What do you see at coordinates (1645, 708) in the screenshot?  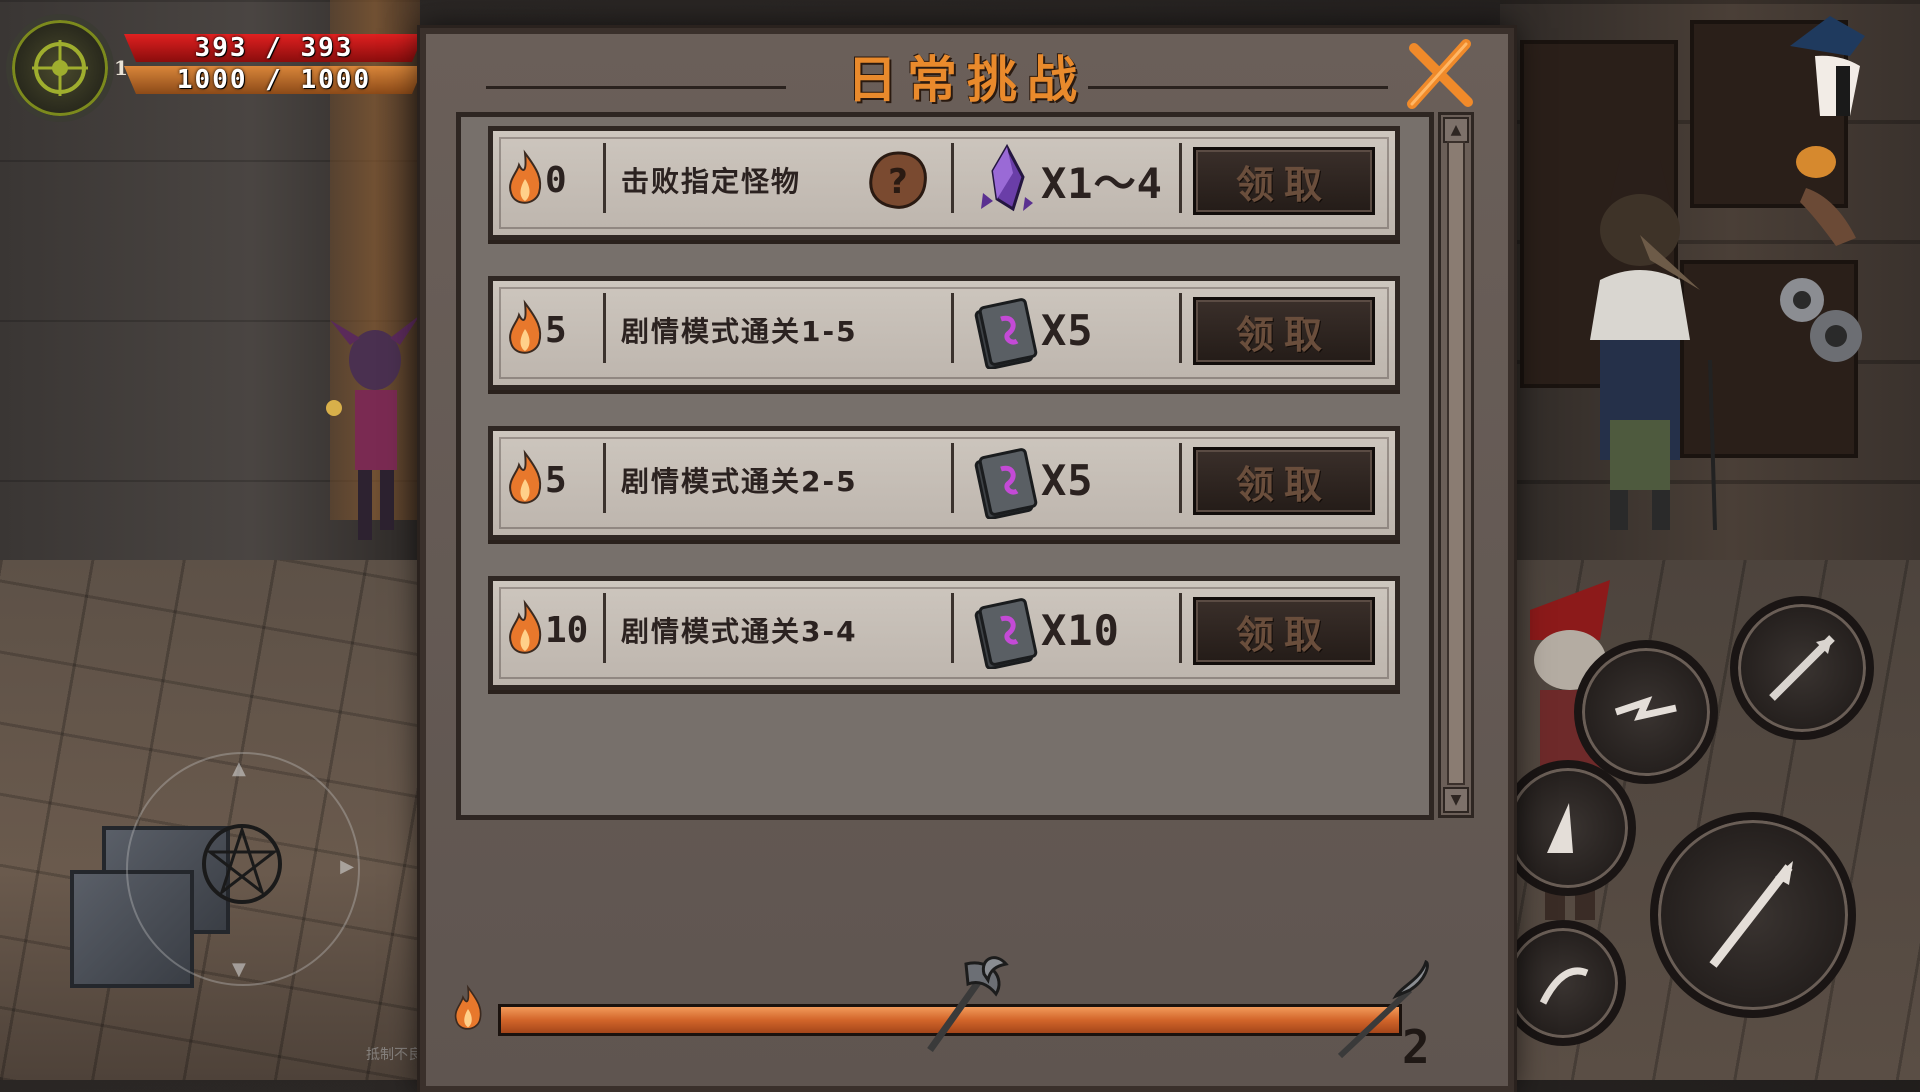 I see `lightning-skill-icon` at bounding box center [1645, 708].